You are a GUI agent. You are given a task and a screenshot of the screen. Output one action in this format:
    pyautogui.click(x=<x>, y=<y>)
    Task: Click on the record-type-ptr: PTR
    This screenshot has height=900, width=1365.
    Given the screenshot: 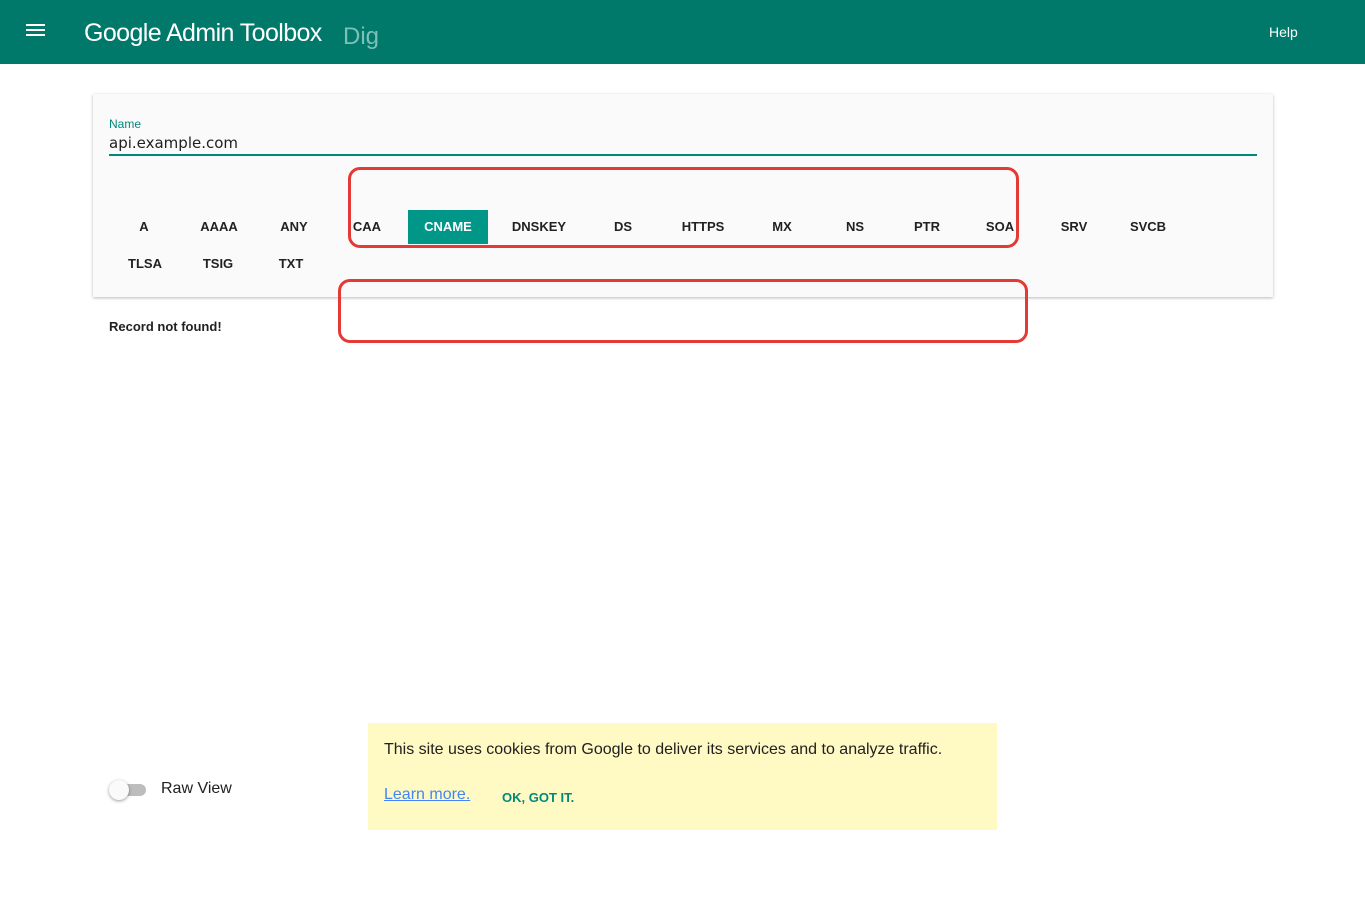 What is the action you would take?
    pyautogui.click(x=927, y=227)
    